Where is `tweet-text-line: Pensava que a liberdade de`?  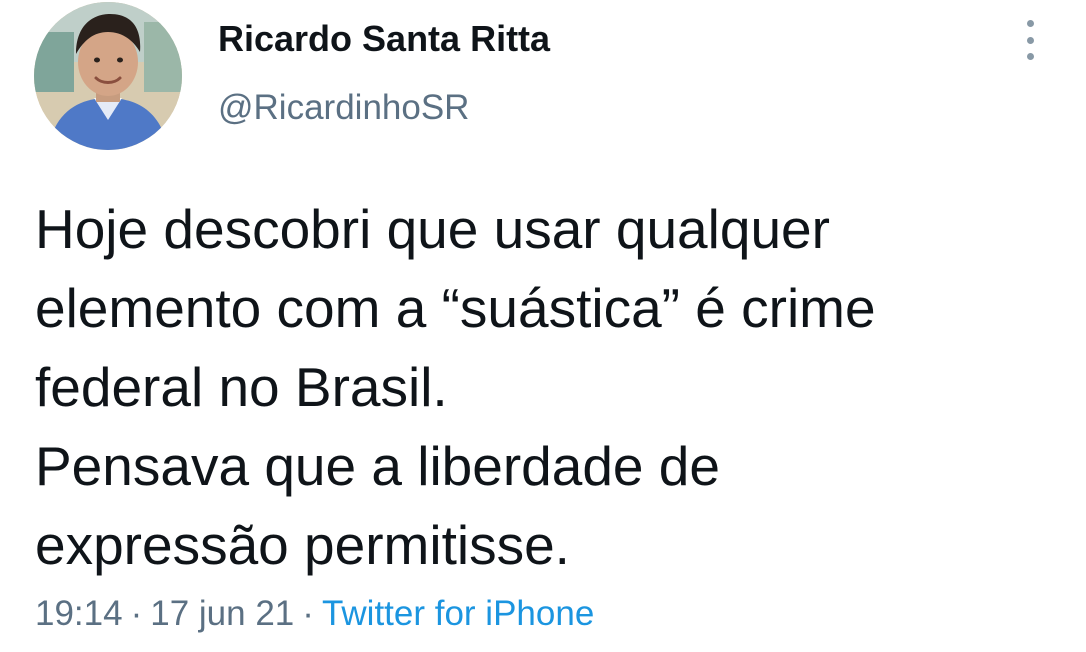
tweet-text-line: Pensava que a liberdade de is located at coordinates (377, 466).